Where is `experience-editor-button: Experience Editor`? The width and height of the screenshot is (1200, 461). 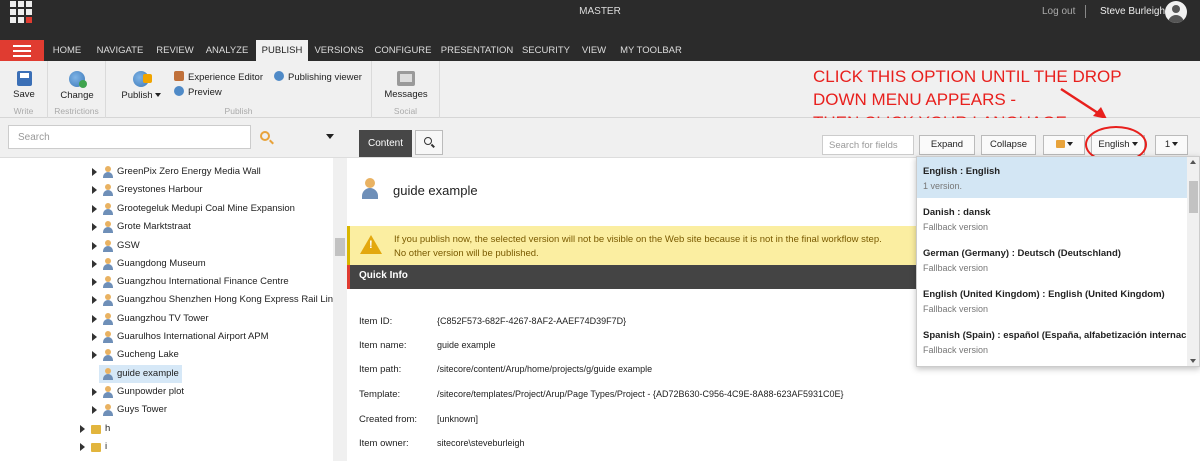 experience-editor-button: Experience Editor is located at coordinates (218, 77).